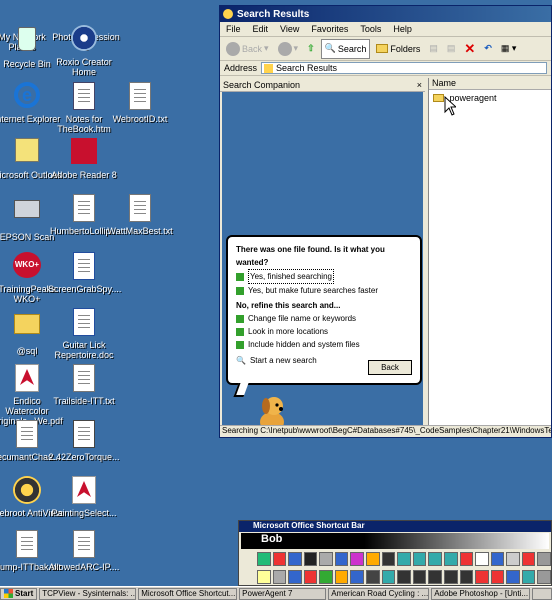 The width and height of the screenshot is (552, 600). Describe the element at coordinates (261, 29) in the screenshot. I see `menu-edit: Edit` at that location.